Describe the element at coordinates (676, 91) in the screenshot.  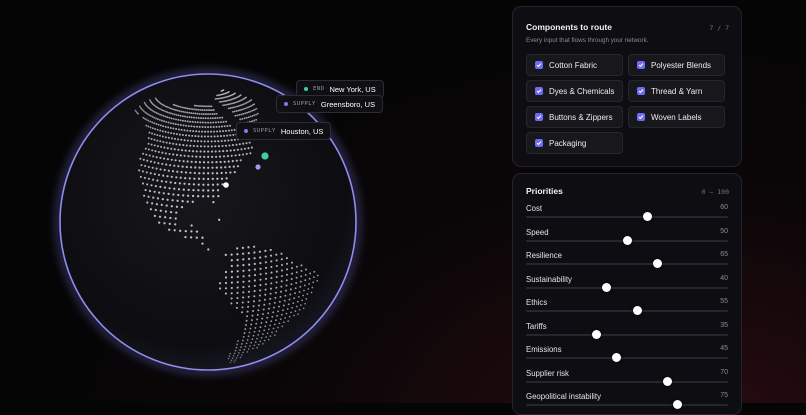
I see `component-chip: Thread & Yarn` at that location.